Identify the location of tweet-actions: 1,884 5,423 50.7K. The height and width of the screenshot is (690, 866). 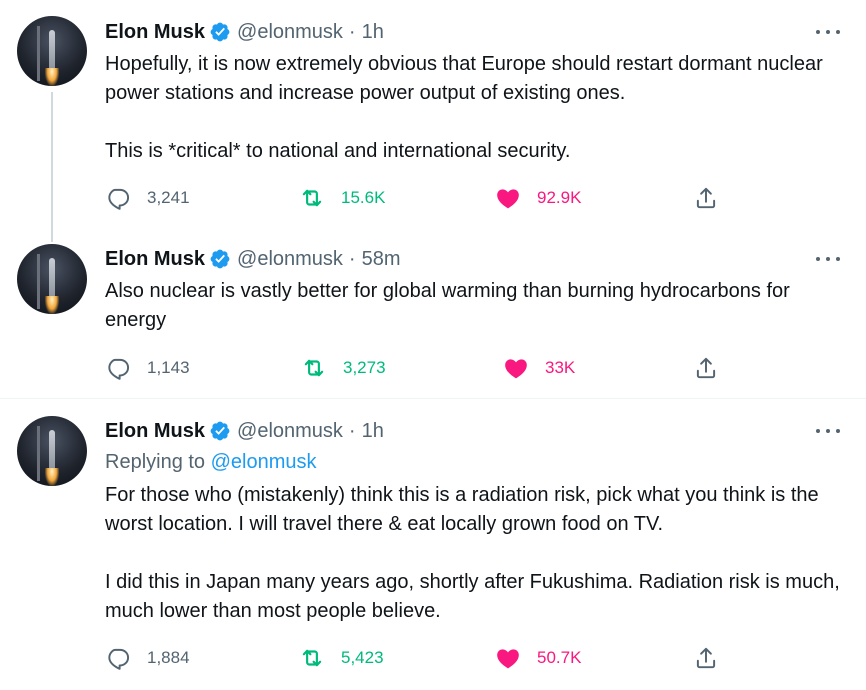
(415, 658).